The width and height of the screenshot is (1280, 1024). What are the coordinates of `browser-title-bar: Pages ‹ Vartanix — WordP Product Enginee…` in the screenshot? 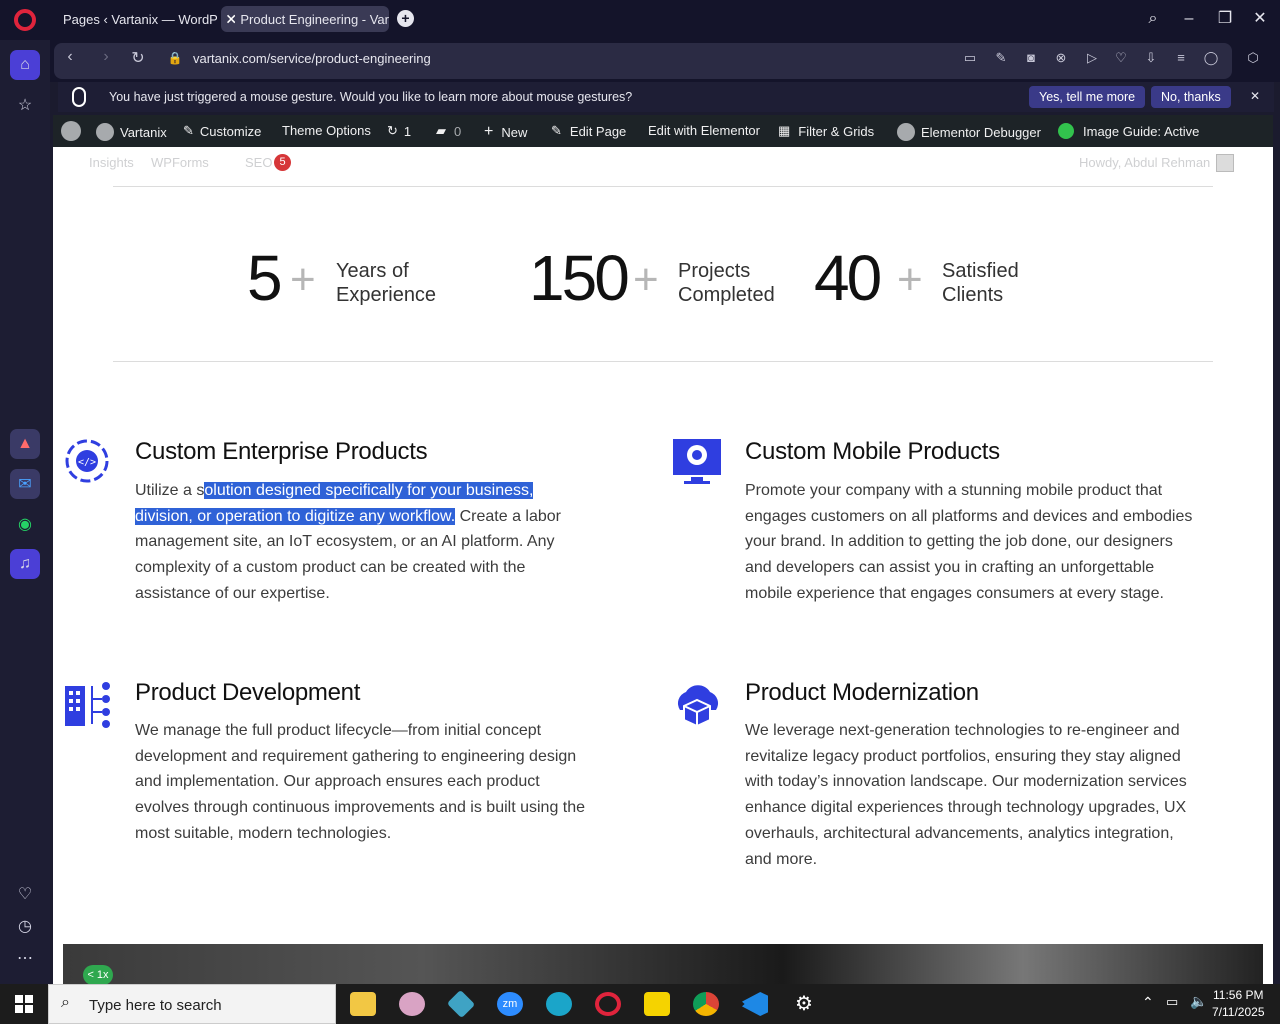 It's located at (640, 20).